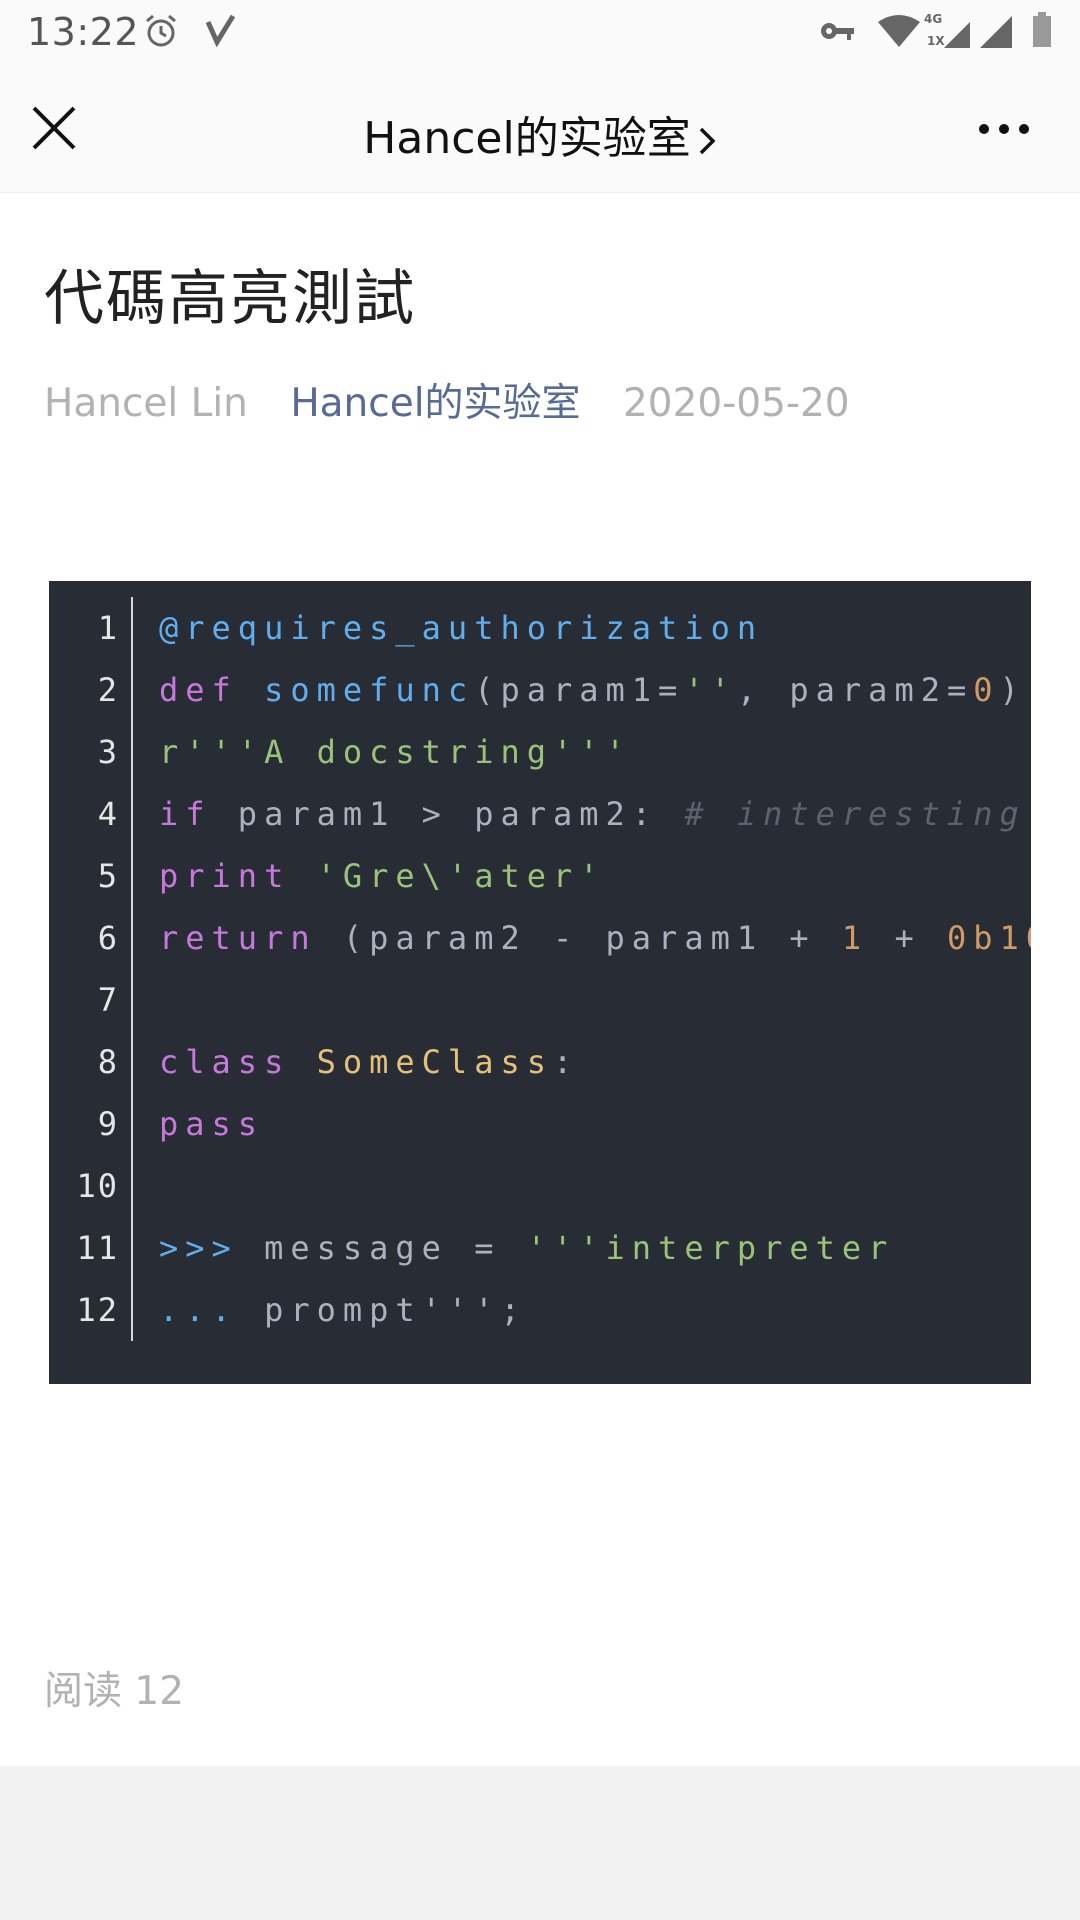 The height and width of the screenshot is (1920, 1080). I want to click on article-date: 2020-05-20, so click(736, 403).